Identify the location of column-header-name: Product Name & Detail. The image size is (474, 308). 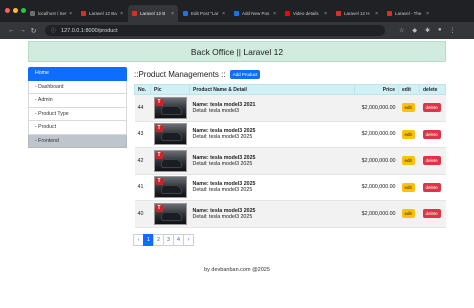
(272, 89).